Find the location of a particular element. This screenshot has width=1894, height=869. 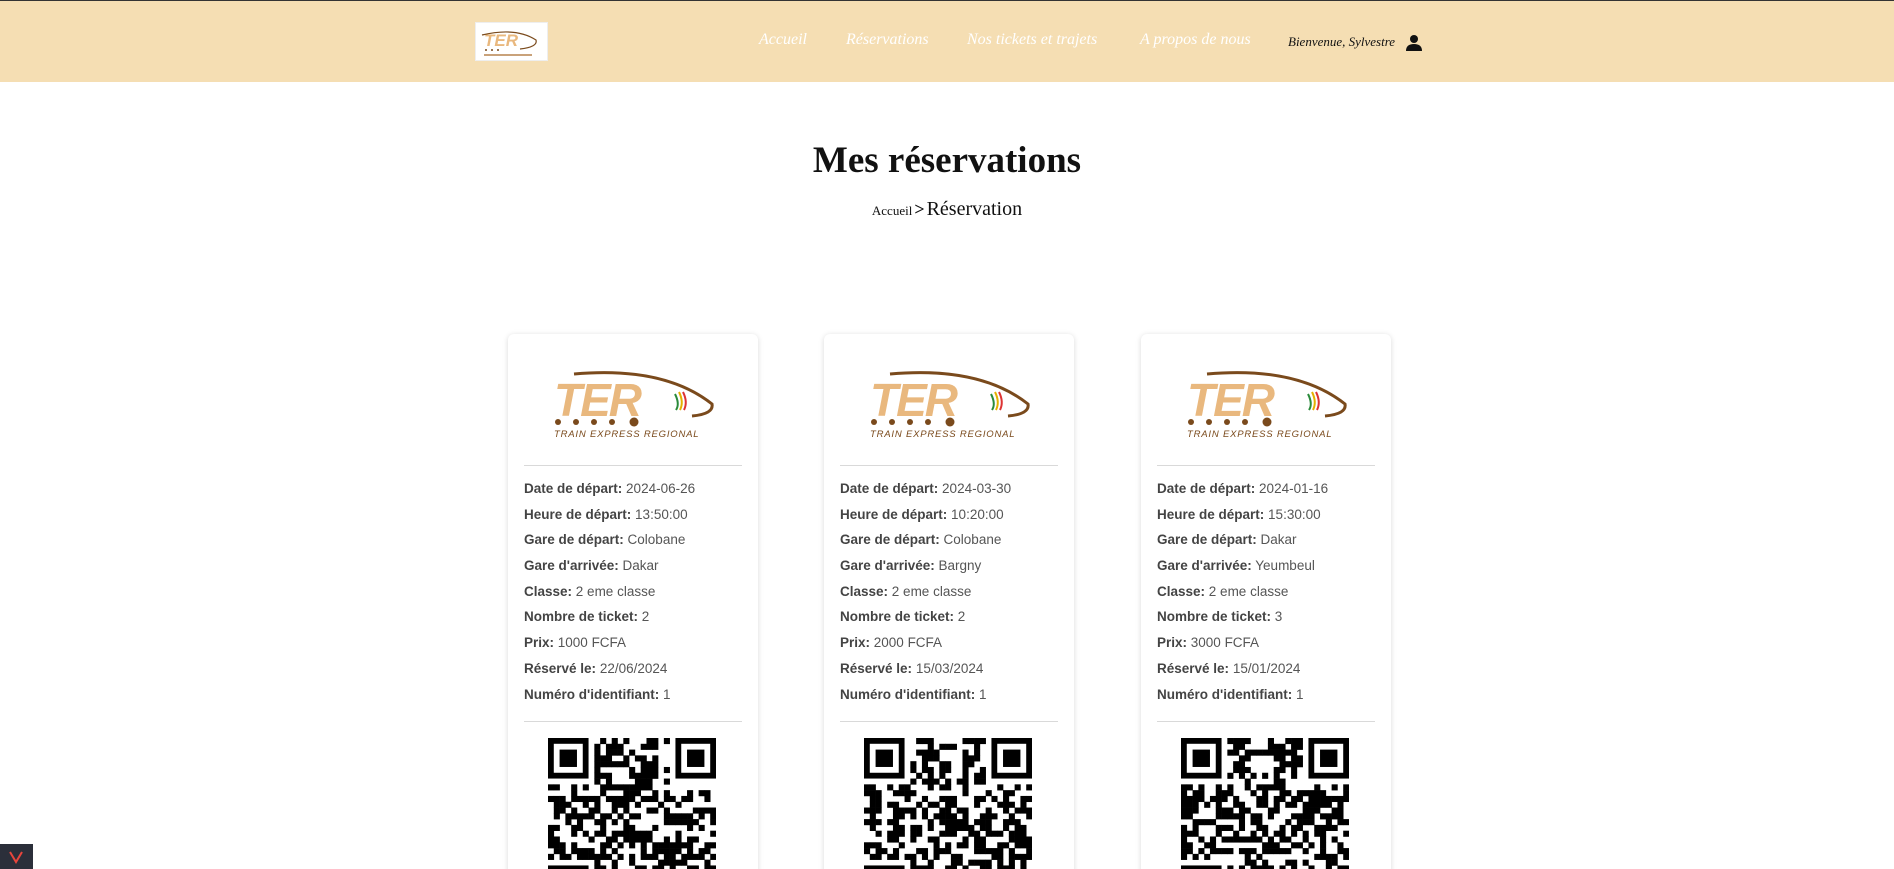

detail-row-reserve: Réservé le: 15/01/2024 is located at coordinates (1266, 674).